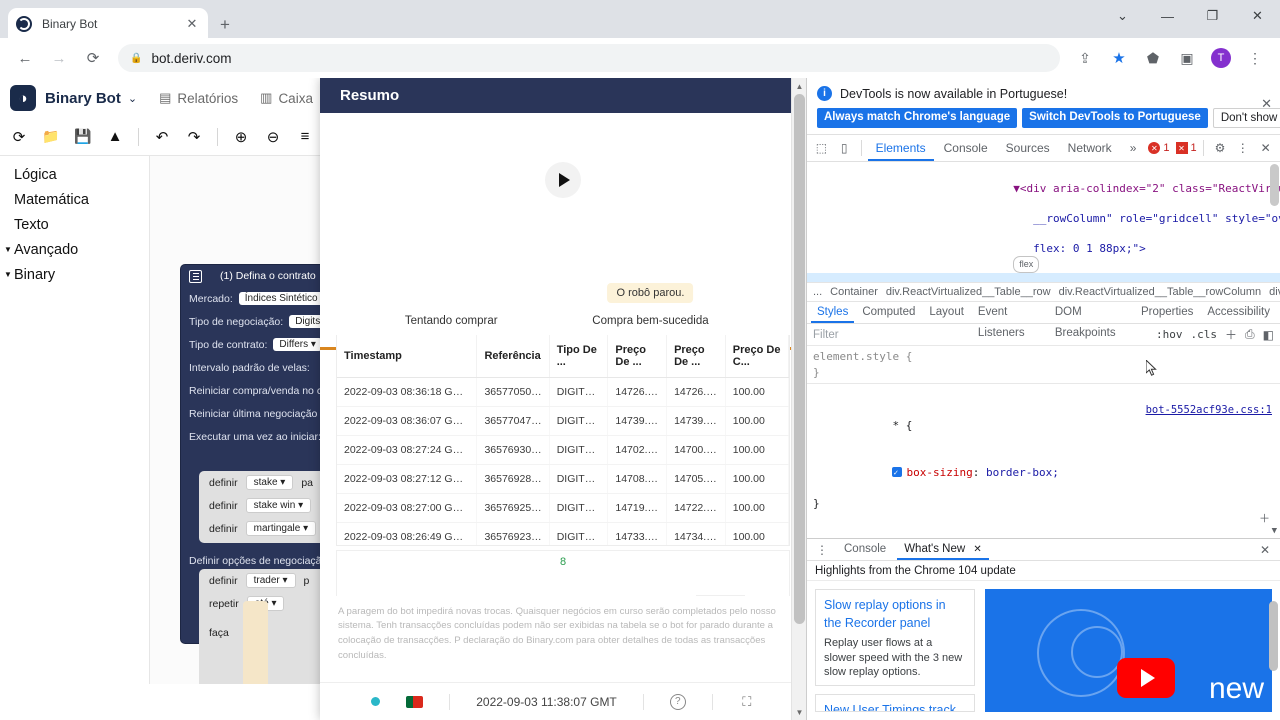 Image resolution: width=1280 pixels, height=720 pixels. What do you see at coordinates (1187, 58) in the screenshot?
I see `side-panel-icon: ▣` at bounding box center [1187, 58].